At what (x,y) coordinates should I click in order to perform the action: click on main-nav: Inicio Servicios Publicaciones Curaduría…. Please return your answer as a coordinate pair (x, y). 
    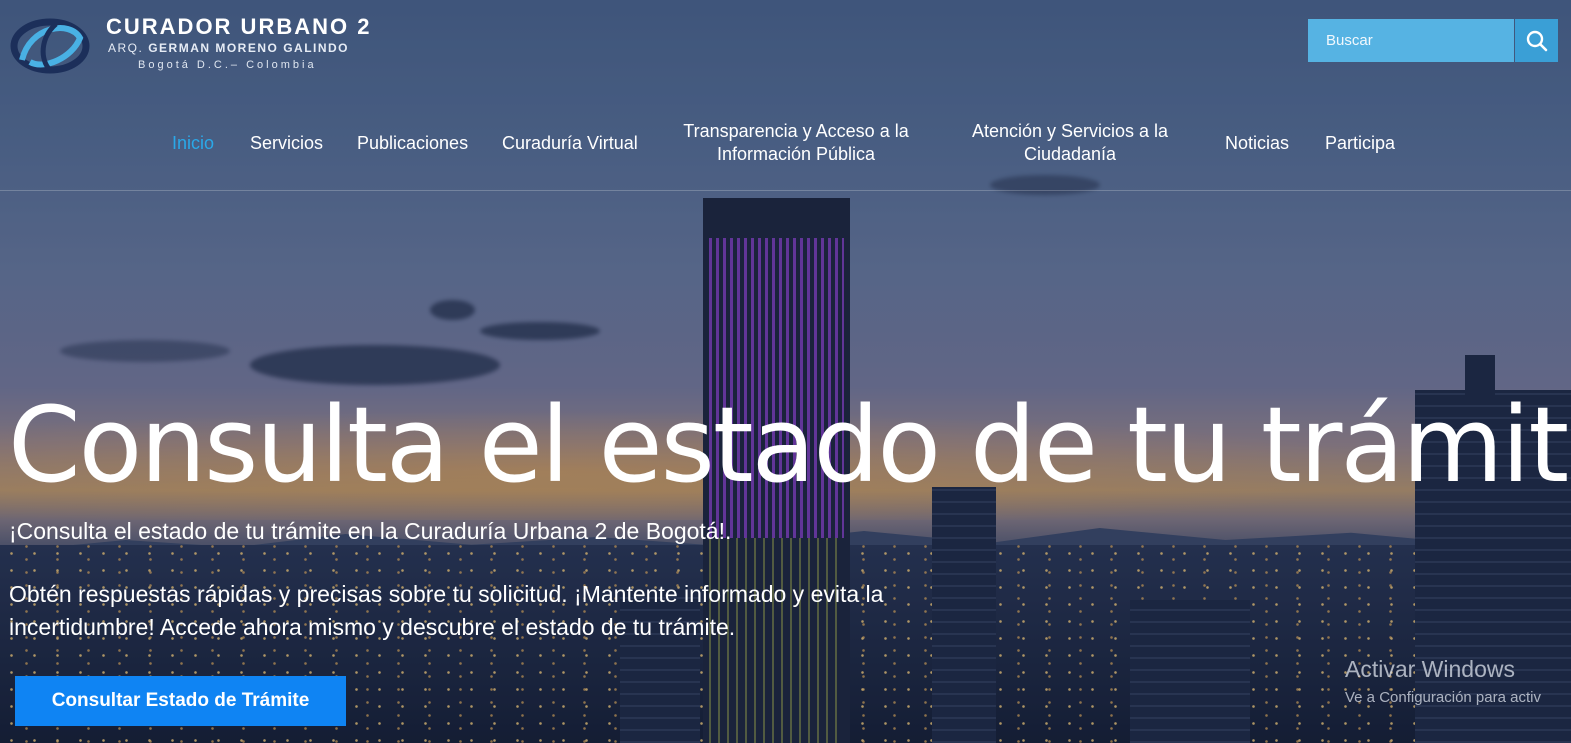
    Looking at the image, I should click on (785, 155).